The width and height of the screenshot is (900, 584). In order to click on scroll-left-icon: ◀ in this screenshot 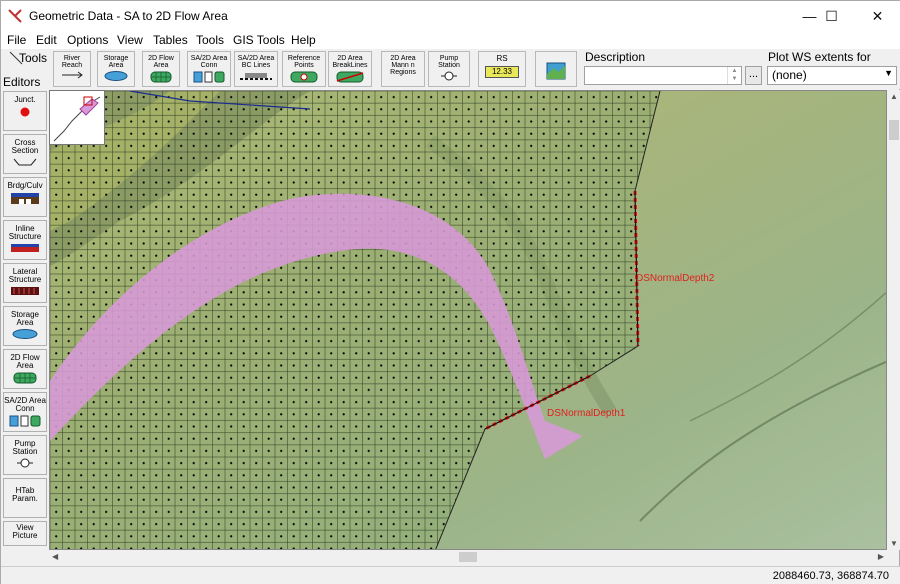, I will do `click(55, 556)`.